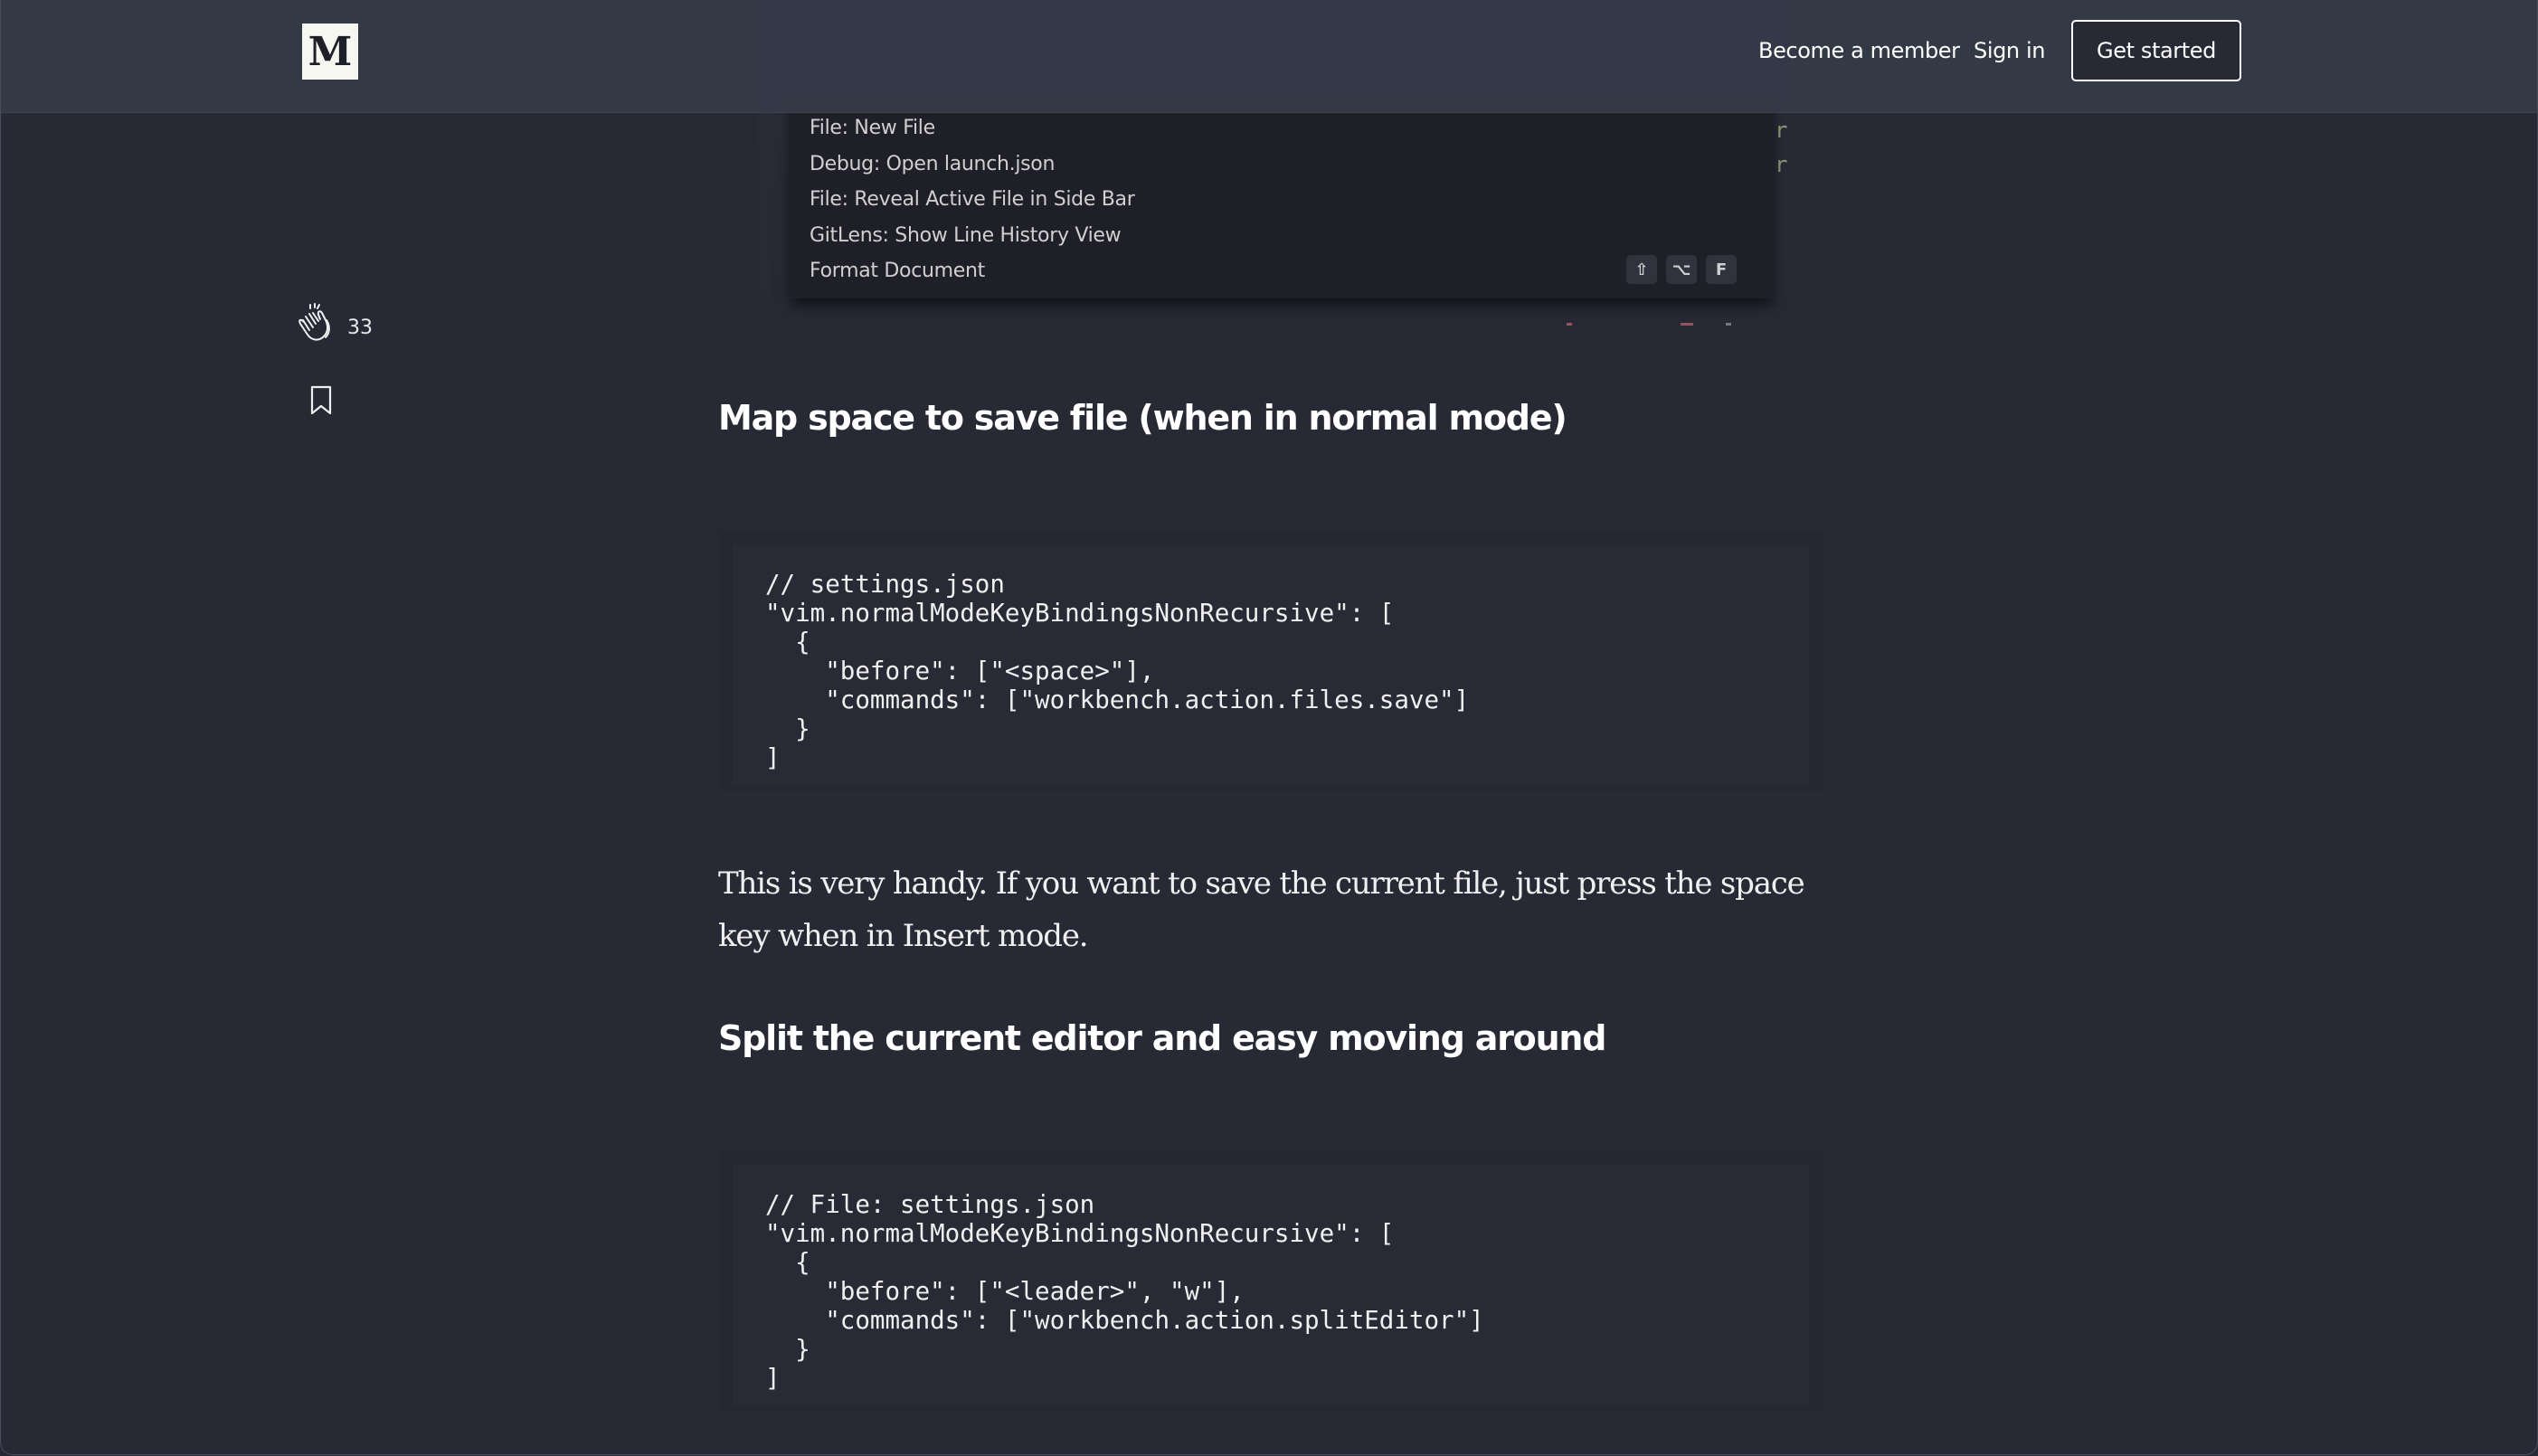  I want to click on keyboard-shortcut: ⇧ ⌥ F, so click(1681, 270).